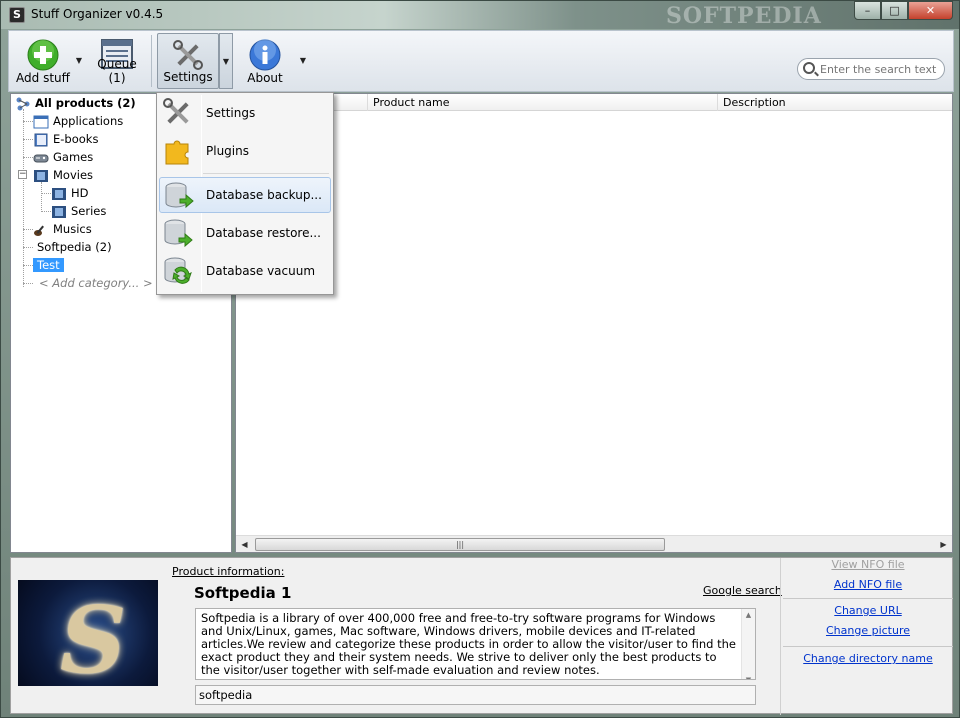 The width and height of the screenshot is (960, 718). Describe the element at coordinates (868, 658) in the screenshot. I see `change-directory-name-link: Change directory name` at that location.